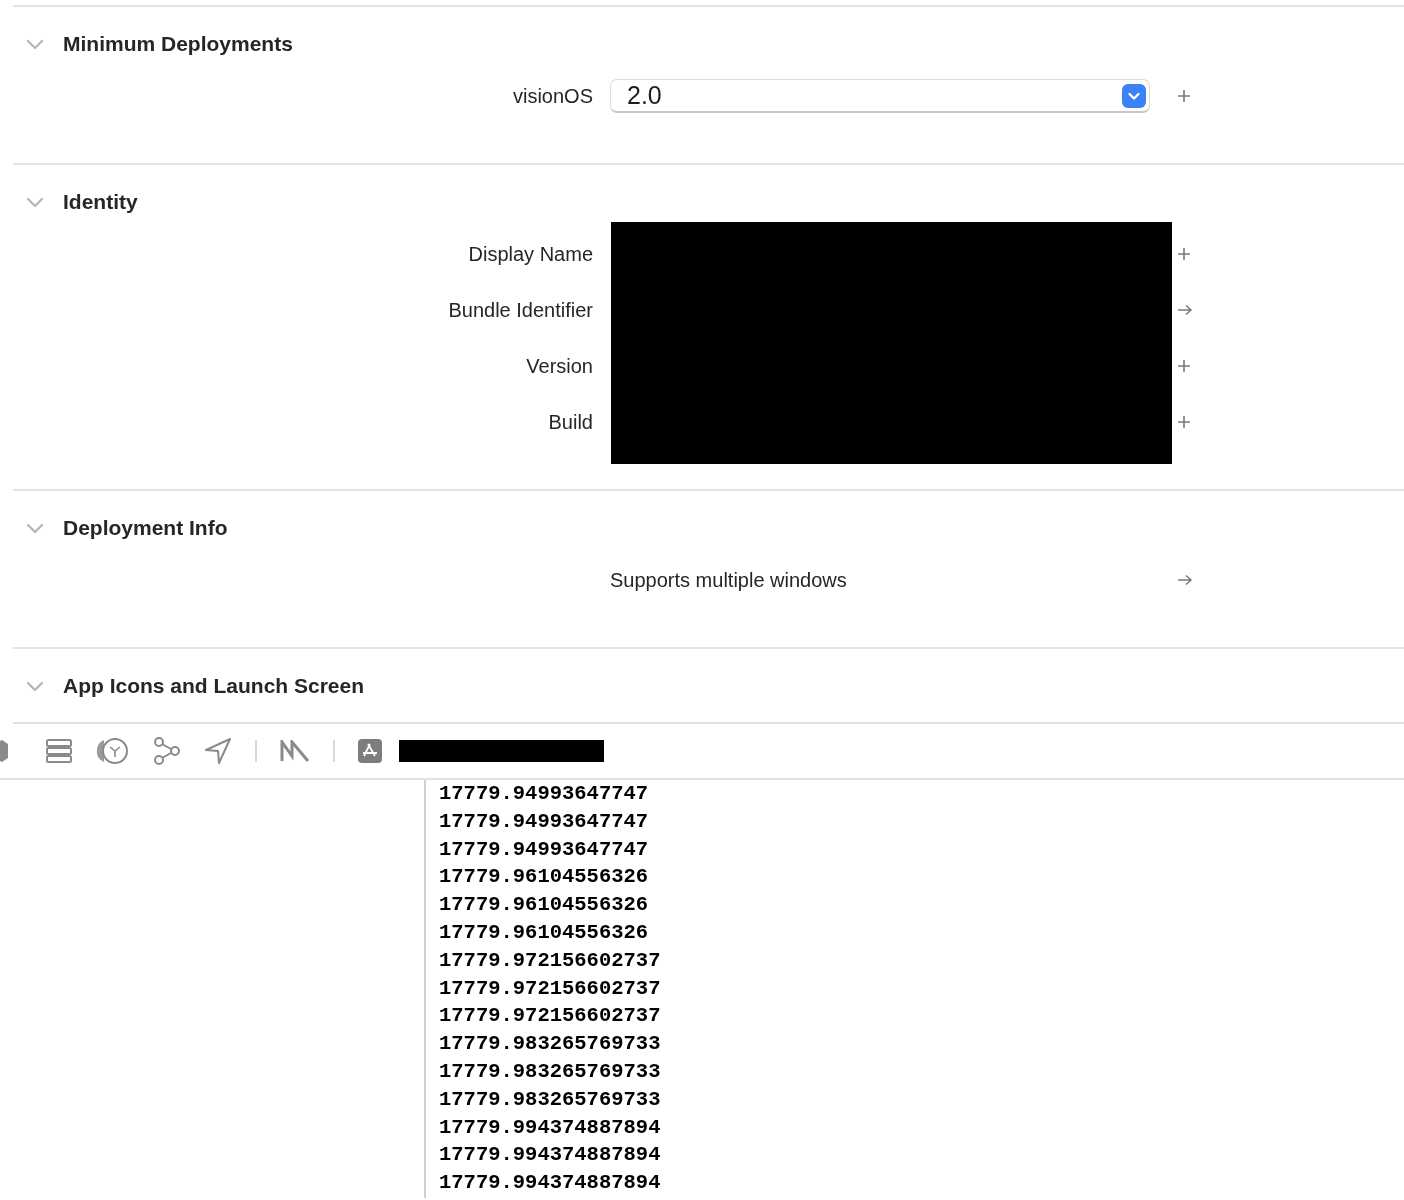 The height and width of the screenshot is (1200, 1404). What do you see at coordinates (100, 202) in the screenshot?
I see `section-title: Identity` at bounding box center [100, 202].